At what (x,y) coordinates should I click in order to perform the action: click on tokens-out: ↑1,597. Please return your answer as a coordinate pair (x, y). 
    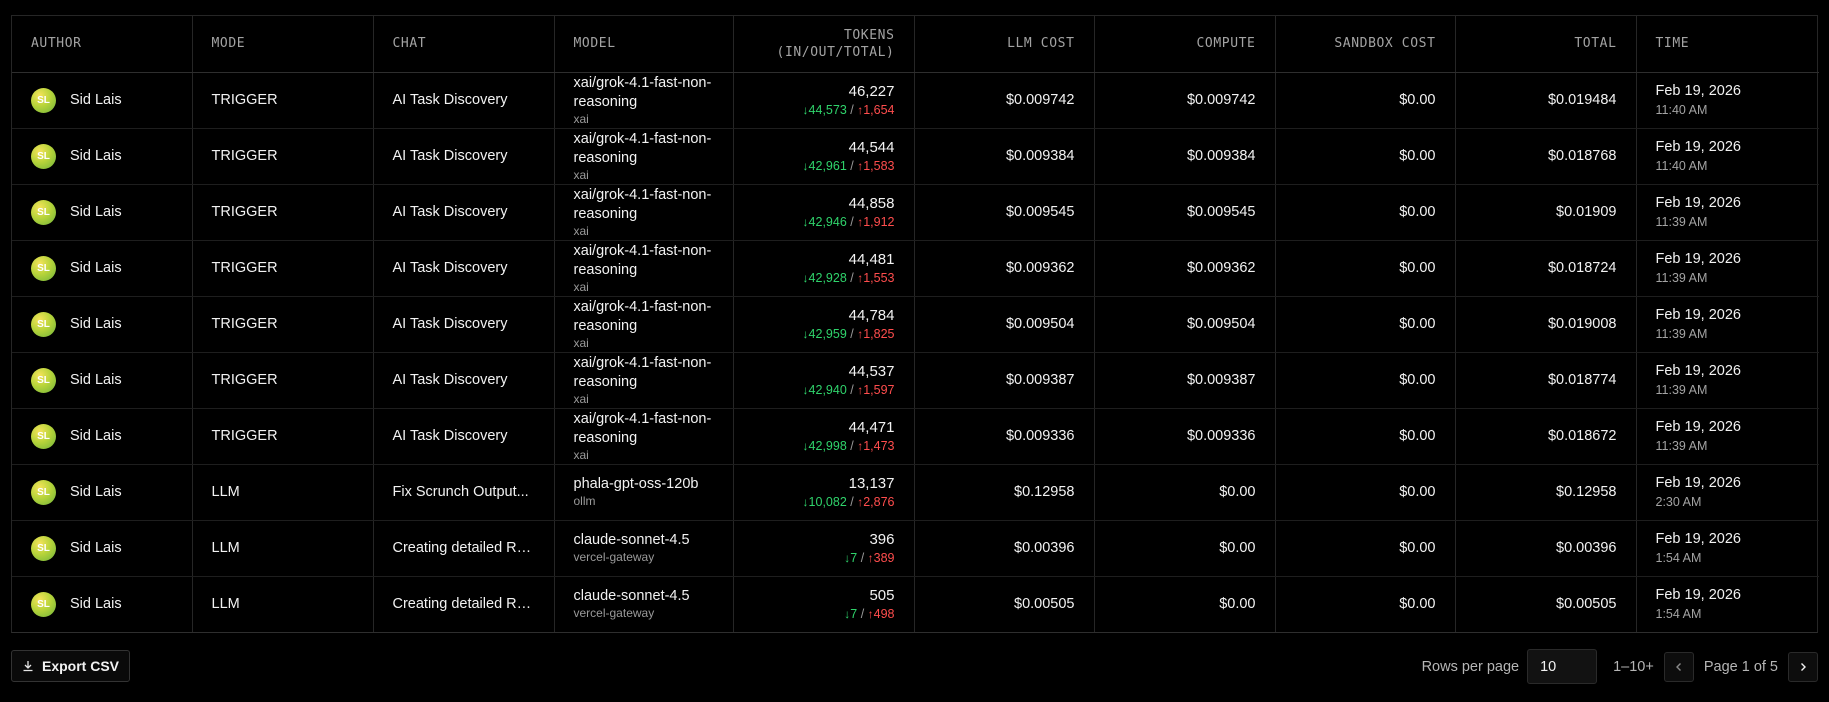
    Looking at the image, I should click on (875, 390).